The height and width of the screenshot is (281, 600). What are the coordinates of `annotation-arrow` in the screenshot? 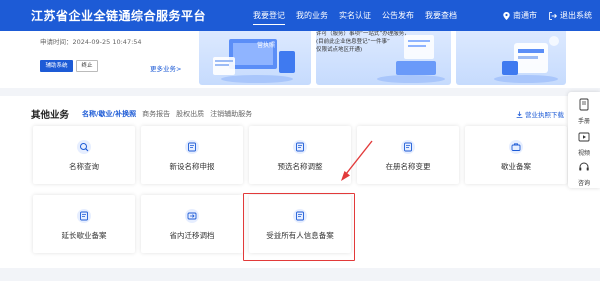 It's located at (357, 160).